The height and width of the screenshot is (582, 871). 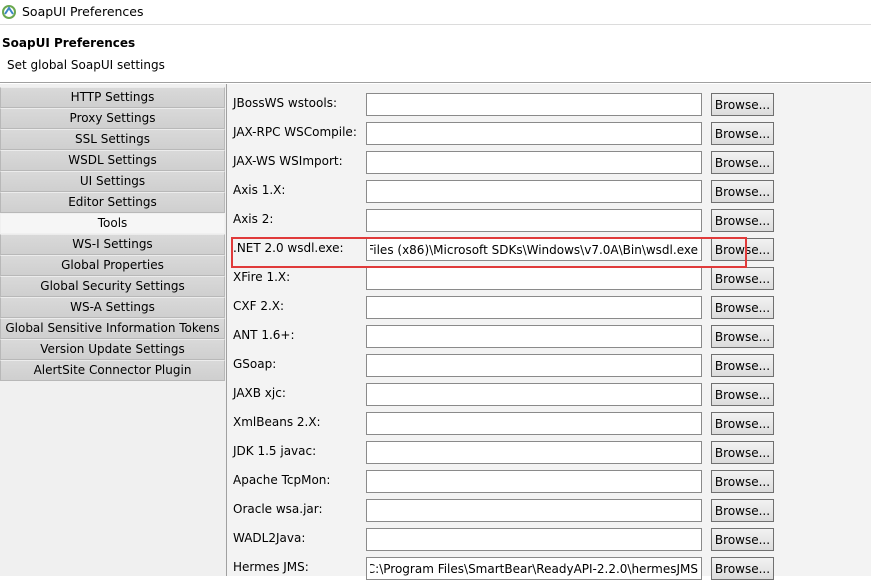 What do you see at coordinates (112, 370) in the screenshot?
I see `sidebar-item-alertsite-connector-plugin: AlertSite Connector Plugin` at bounding box center [112, 370].